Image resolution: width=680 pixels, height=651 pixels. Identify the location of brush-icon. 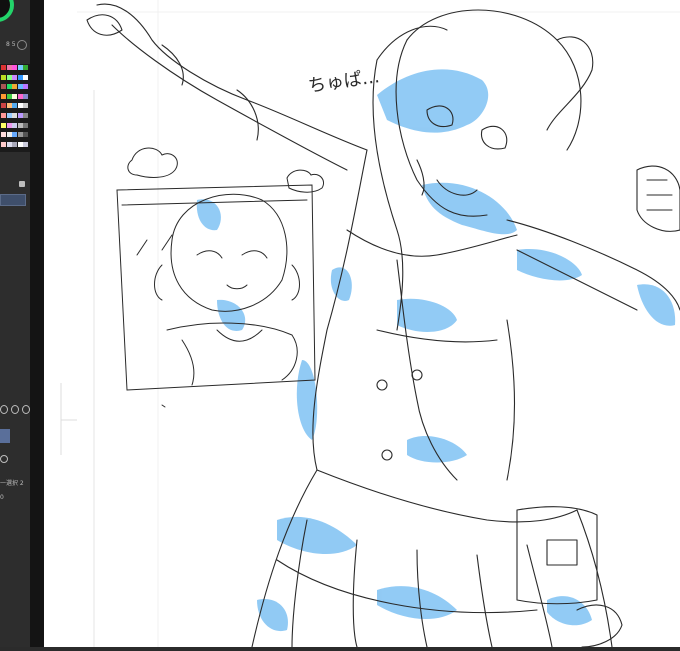
(26, 409).